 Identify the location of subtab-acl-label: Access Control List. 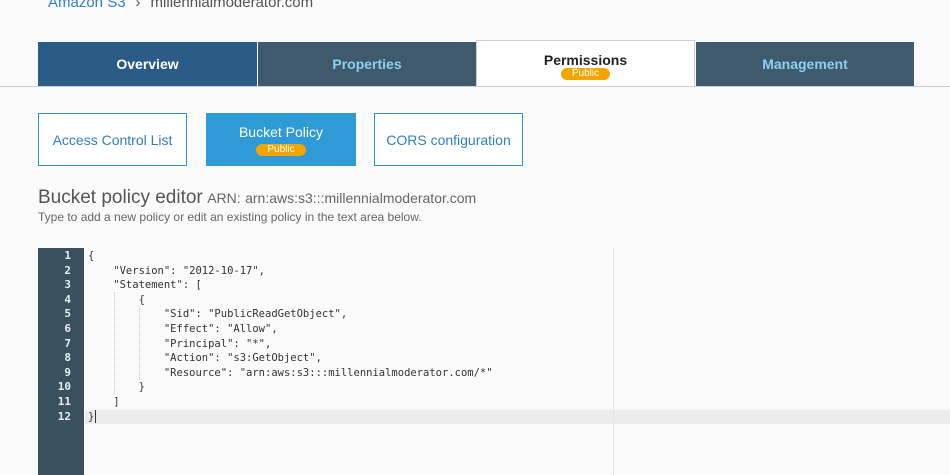
(112, 139).